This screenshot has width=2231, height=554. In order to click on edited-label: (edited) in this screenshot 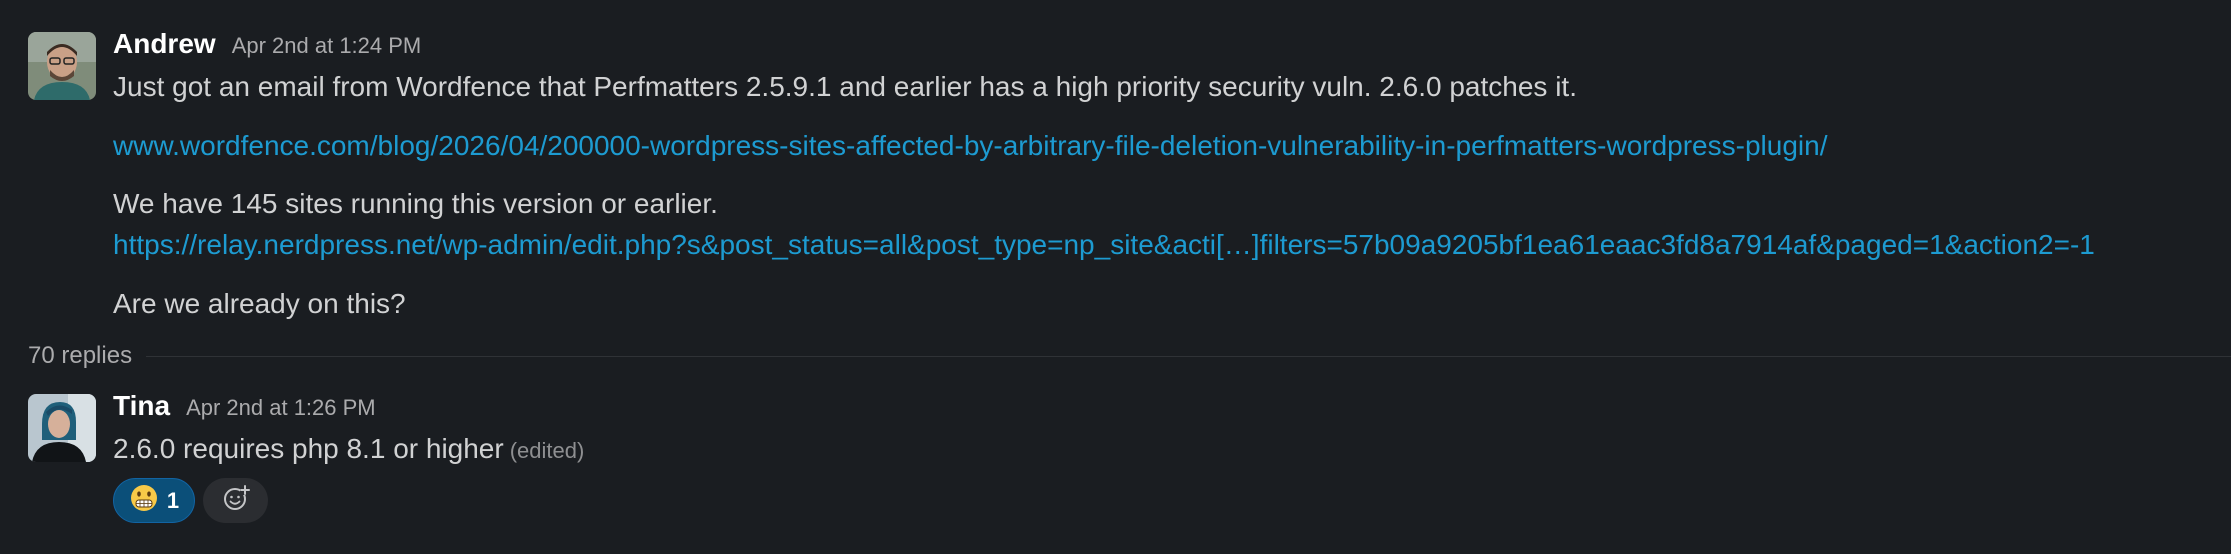, I will do `click(547, 450)`.